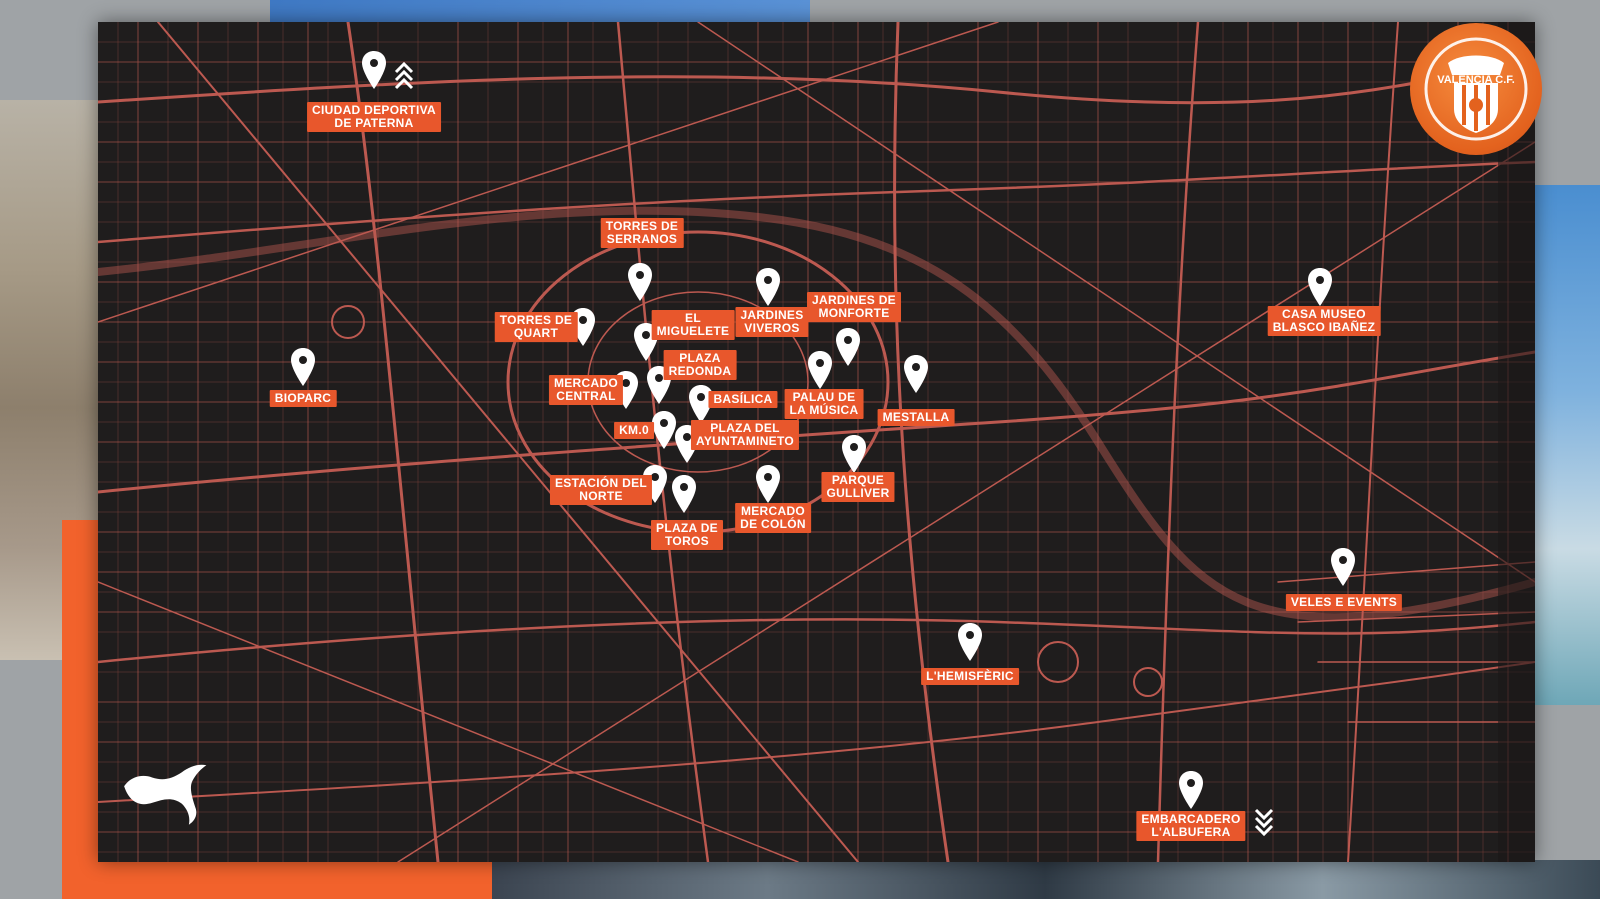 This screenshot has height=899, width=1600. Describe the element at coordinates (773, 518) in the screenshot. I see `location-label-mercado-colon: MERCADO DE COLÓN` at that location.